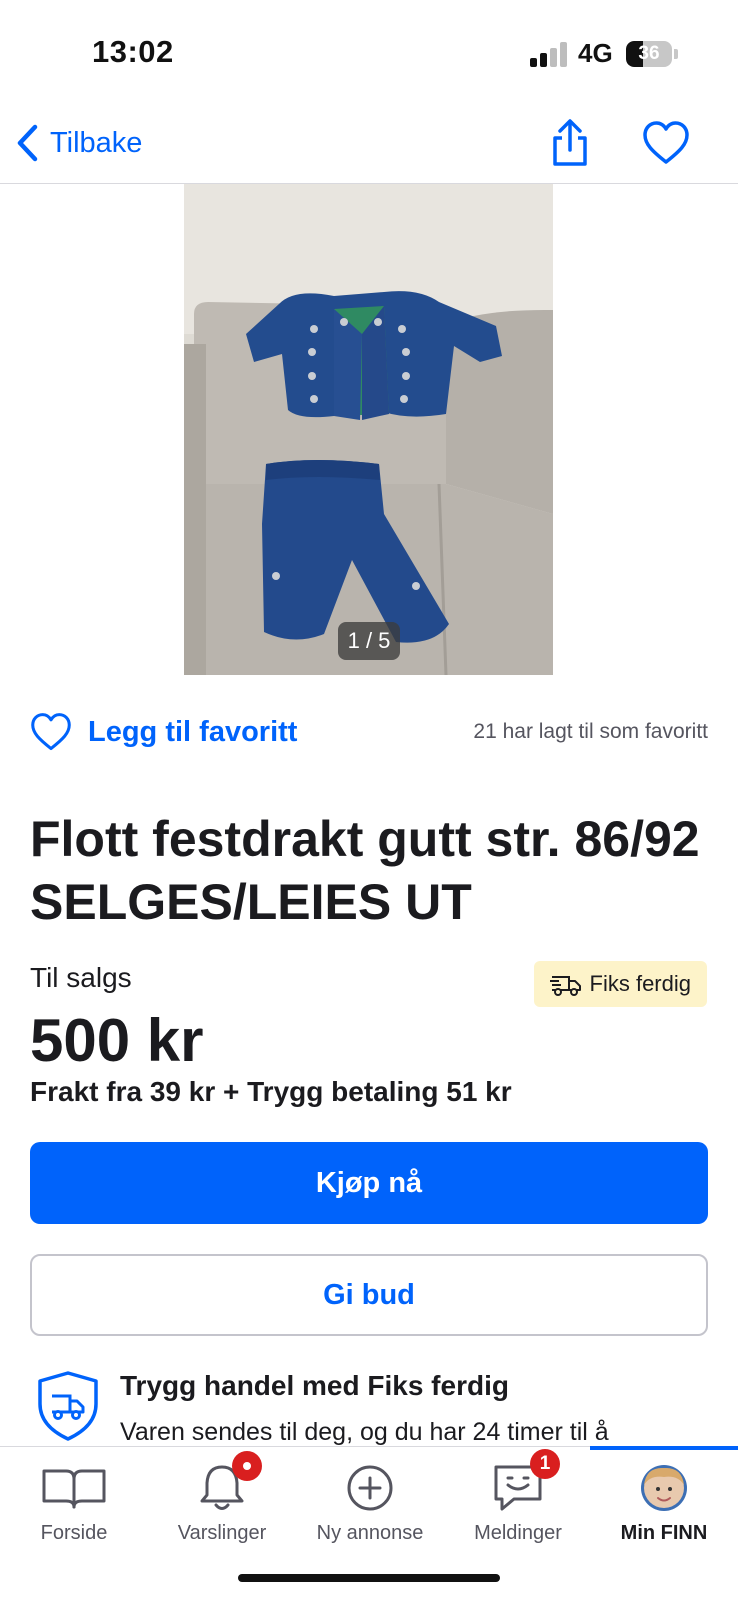 This screenshot has width=738, height=1601. What do you see at coordinates (550, 54) in the screenshot?
I see `signal-icon` at bounding box center [550, 54].